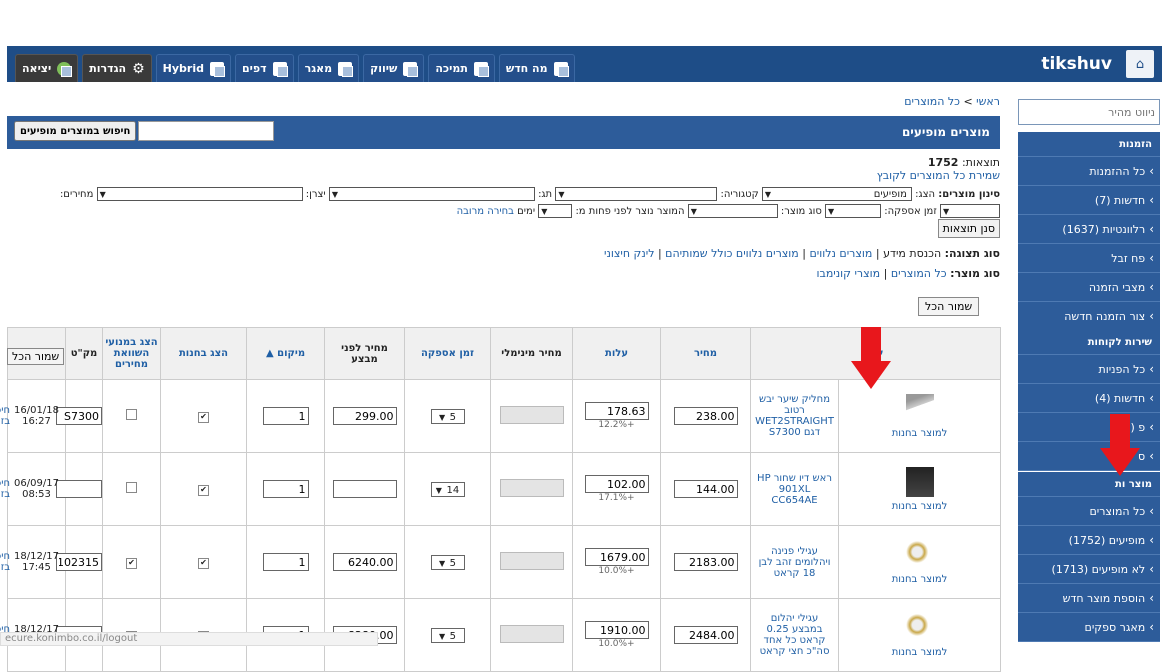 The height and width of the screenshot is (672, 1172). Describe the element at coordinates (1089, 258) in the screenshot. I see `sidebar-item: פח זבל ‹` at that location.